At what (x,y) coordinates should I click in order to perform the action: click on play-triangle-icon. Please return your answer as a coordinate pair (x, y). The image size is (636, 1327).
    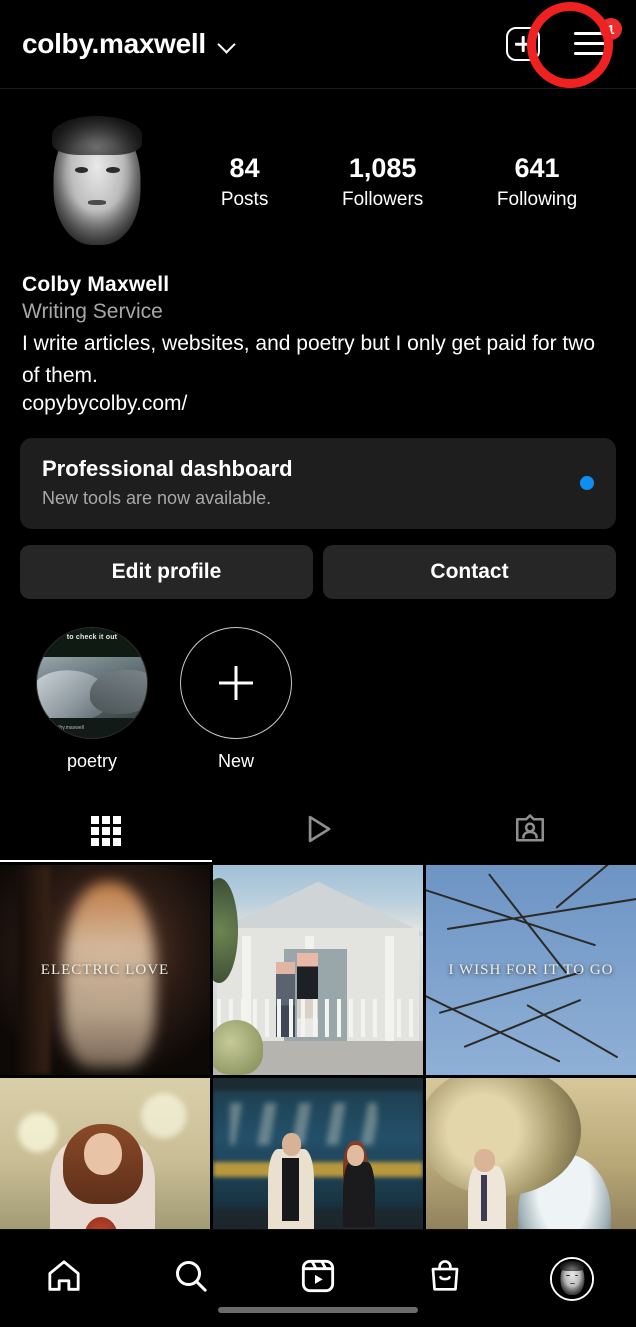
    Looking at the image, I should click on (318, 831).